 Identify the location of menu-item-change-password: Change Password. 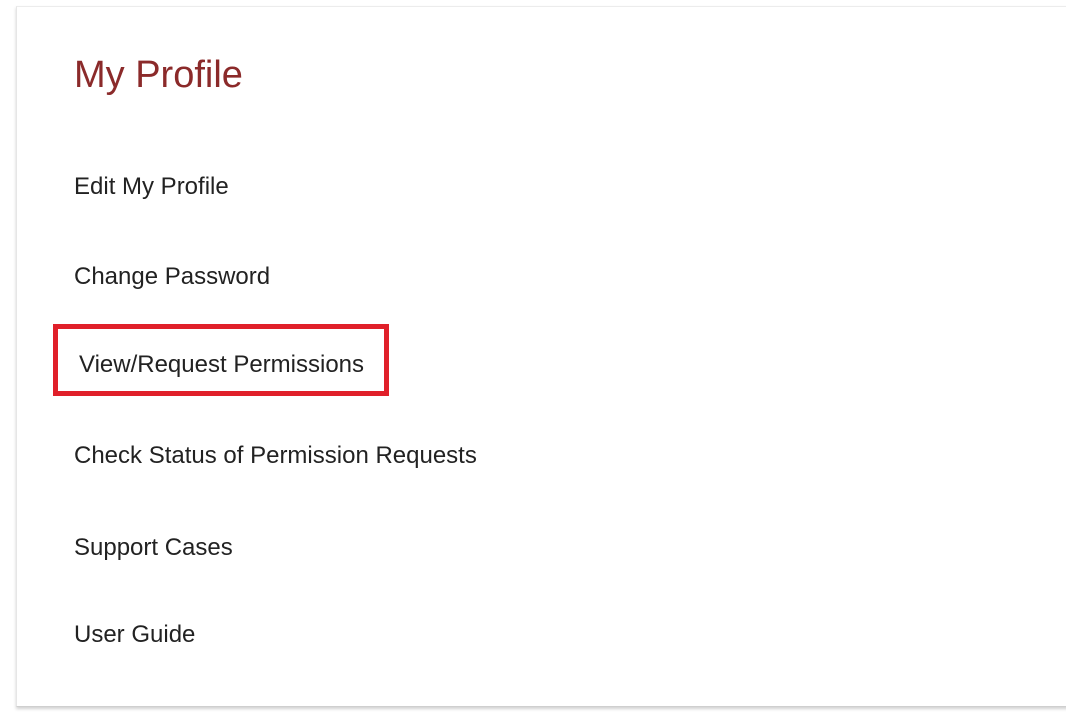
(172, 277).